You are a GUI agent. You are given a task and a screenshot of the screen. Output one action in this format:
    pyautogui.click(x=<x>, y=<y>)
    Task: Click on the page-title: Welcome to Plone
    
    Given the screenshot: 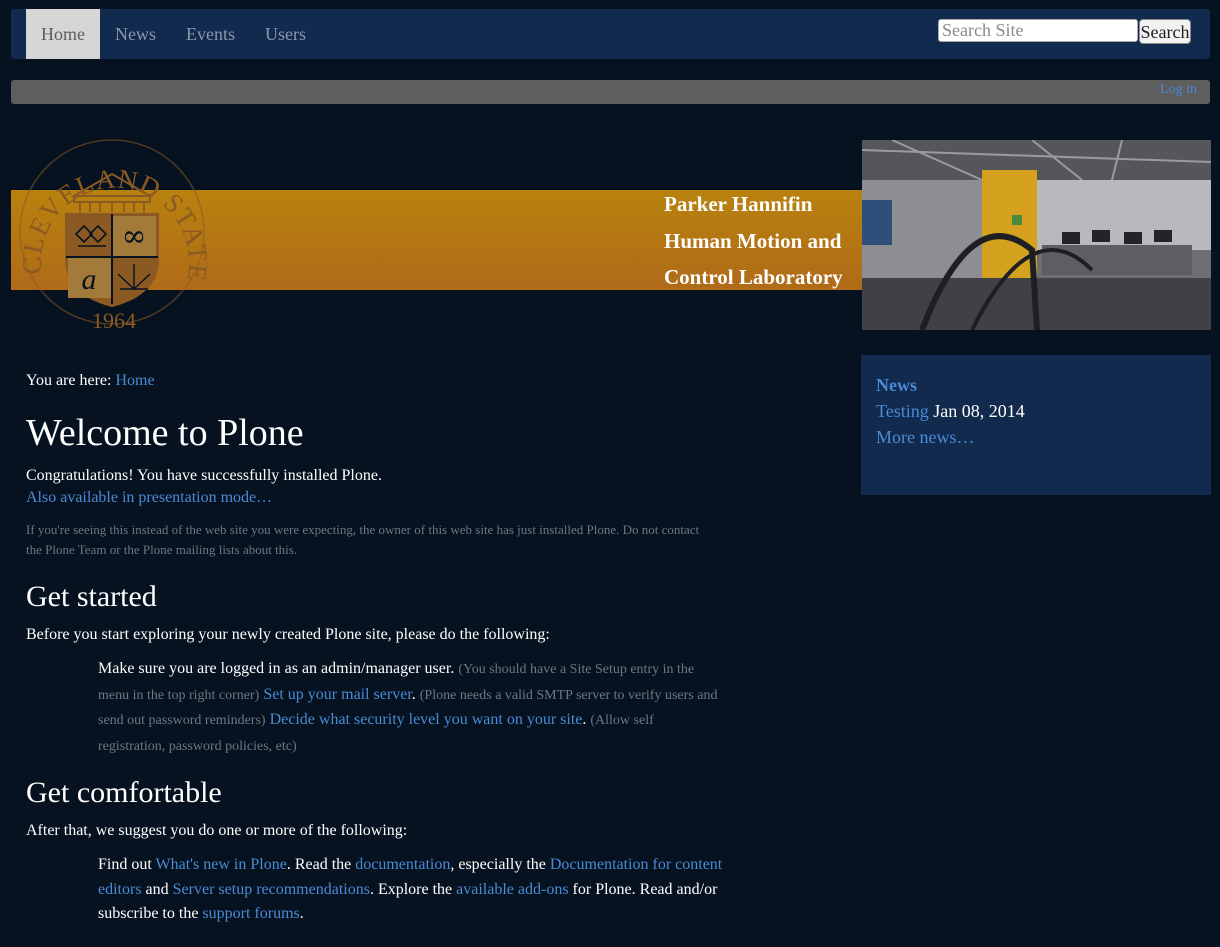 What is the action you would take?
    pyautogui.click(x=165, y=433)
    